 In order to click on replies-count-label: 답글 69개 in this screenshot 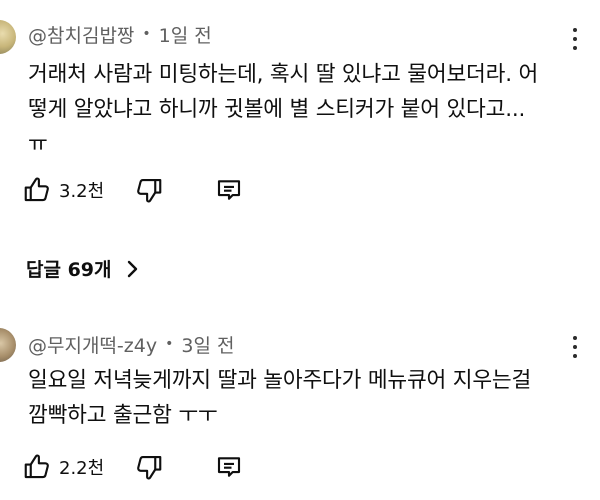, I will do `click(69, 270)`.